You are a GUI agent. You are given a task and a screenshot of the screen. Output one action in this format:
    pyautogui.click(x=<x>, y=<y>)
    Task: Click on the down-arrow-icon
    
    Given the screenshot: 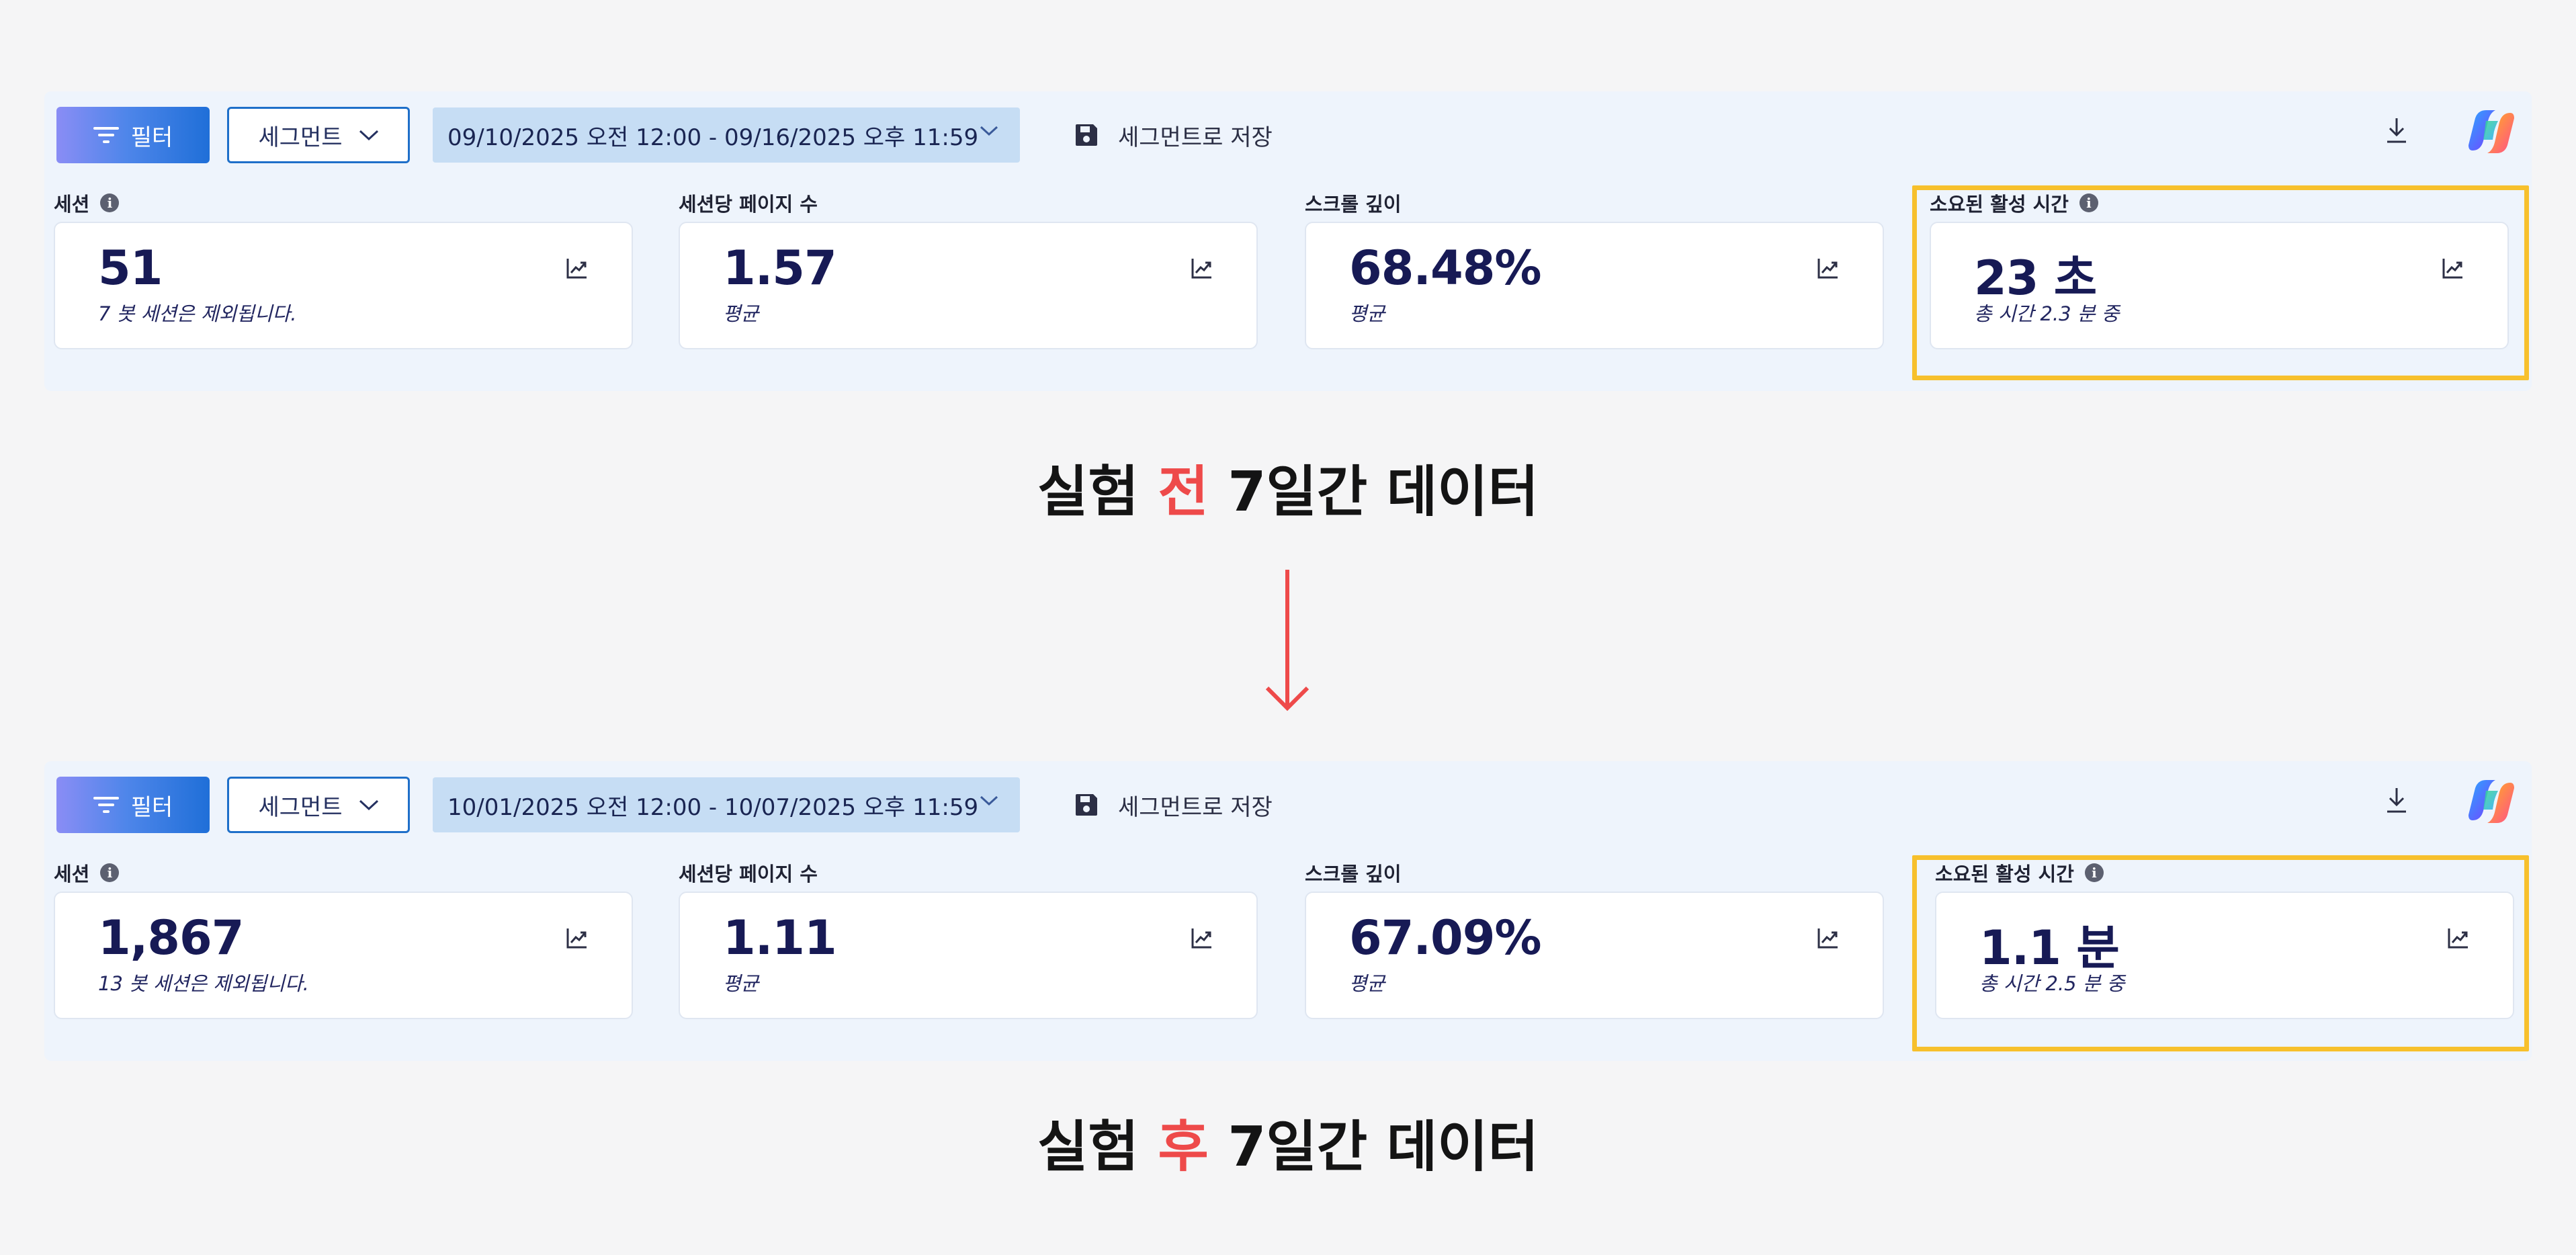 What is the action you would take?
    pyautogui.click(x=1287, y=640)
    